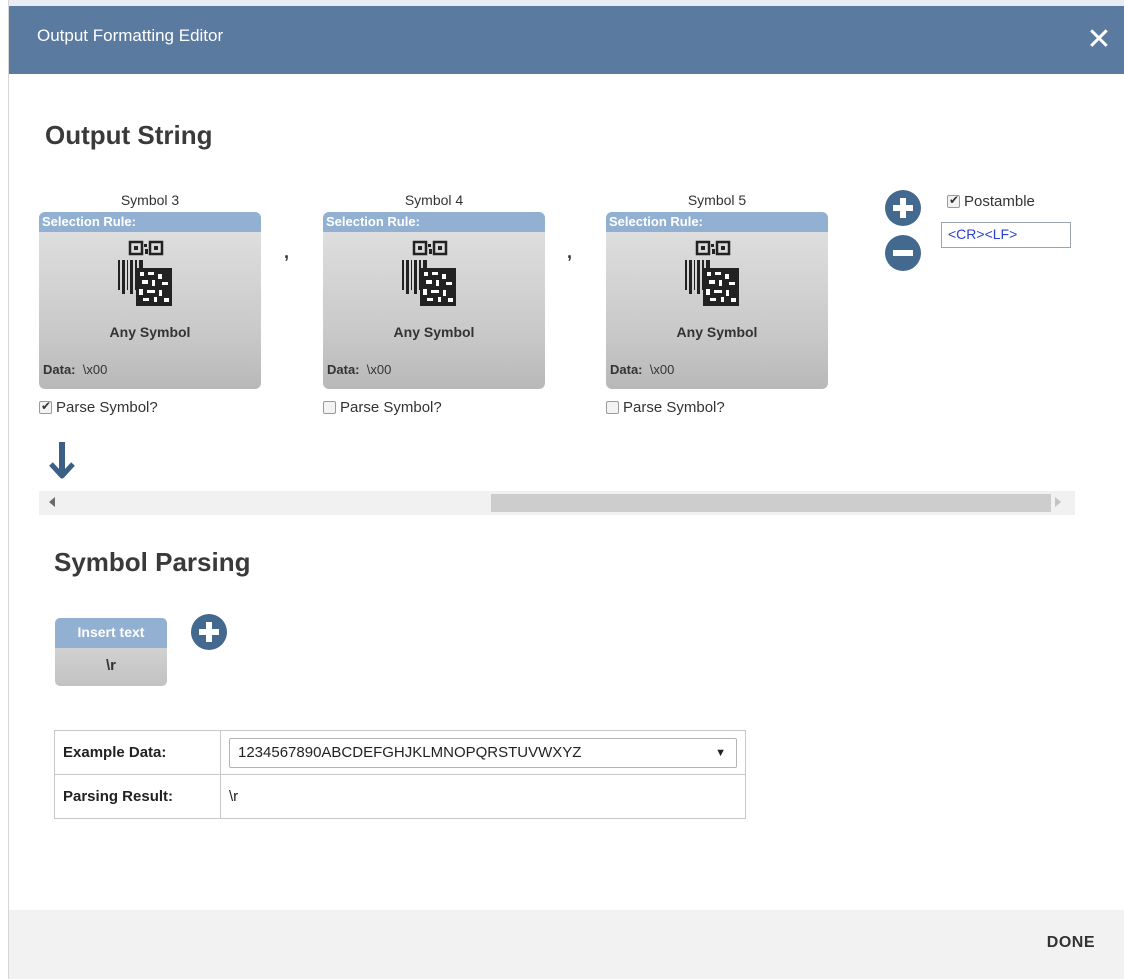 The image size is (1124, 979). I want to click on postamble-checkbox, so click(953, 200).